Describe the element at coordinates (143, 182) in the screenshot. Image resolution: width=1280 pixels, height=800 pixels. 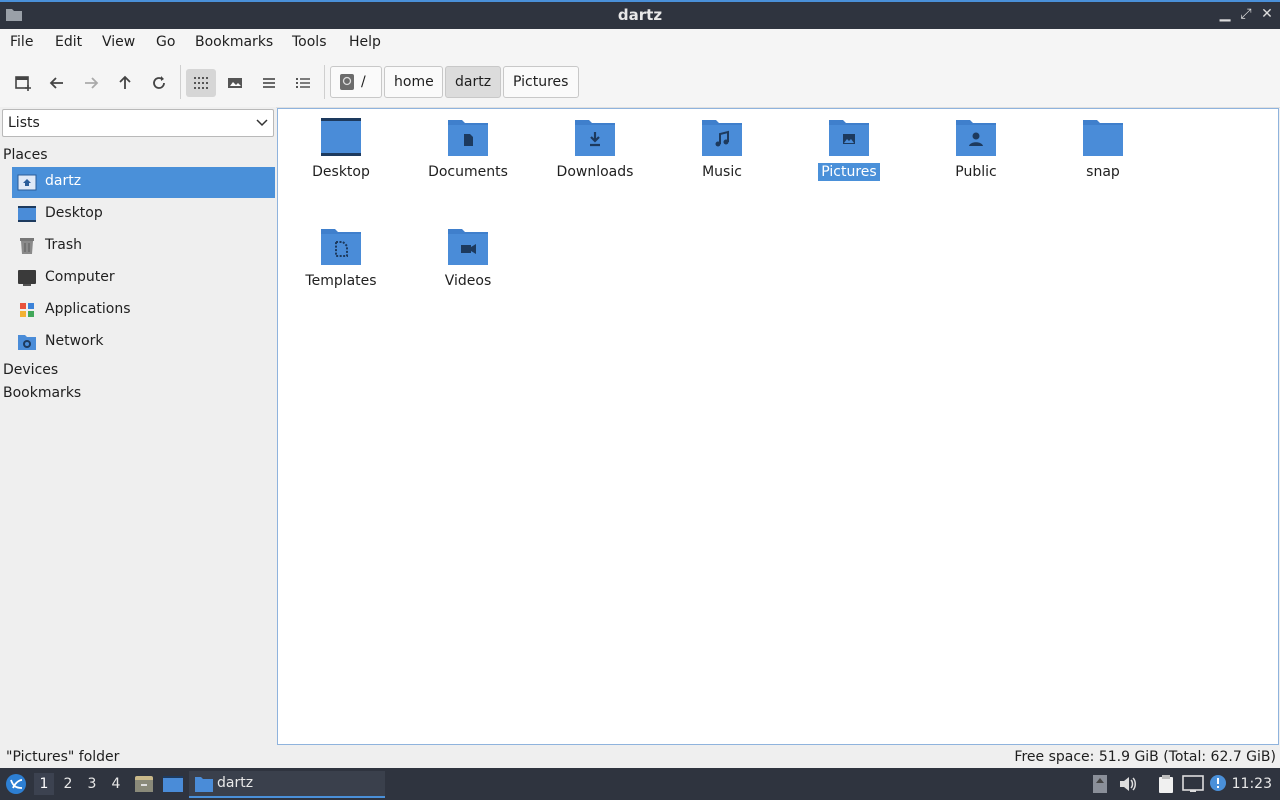
I see `sidebar-item-dartz: dartz` at that location.